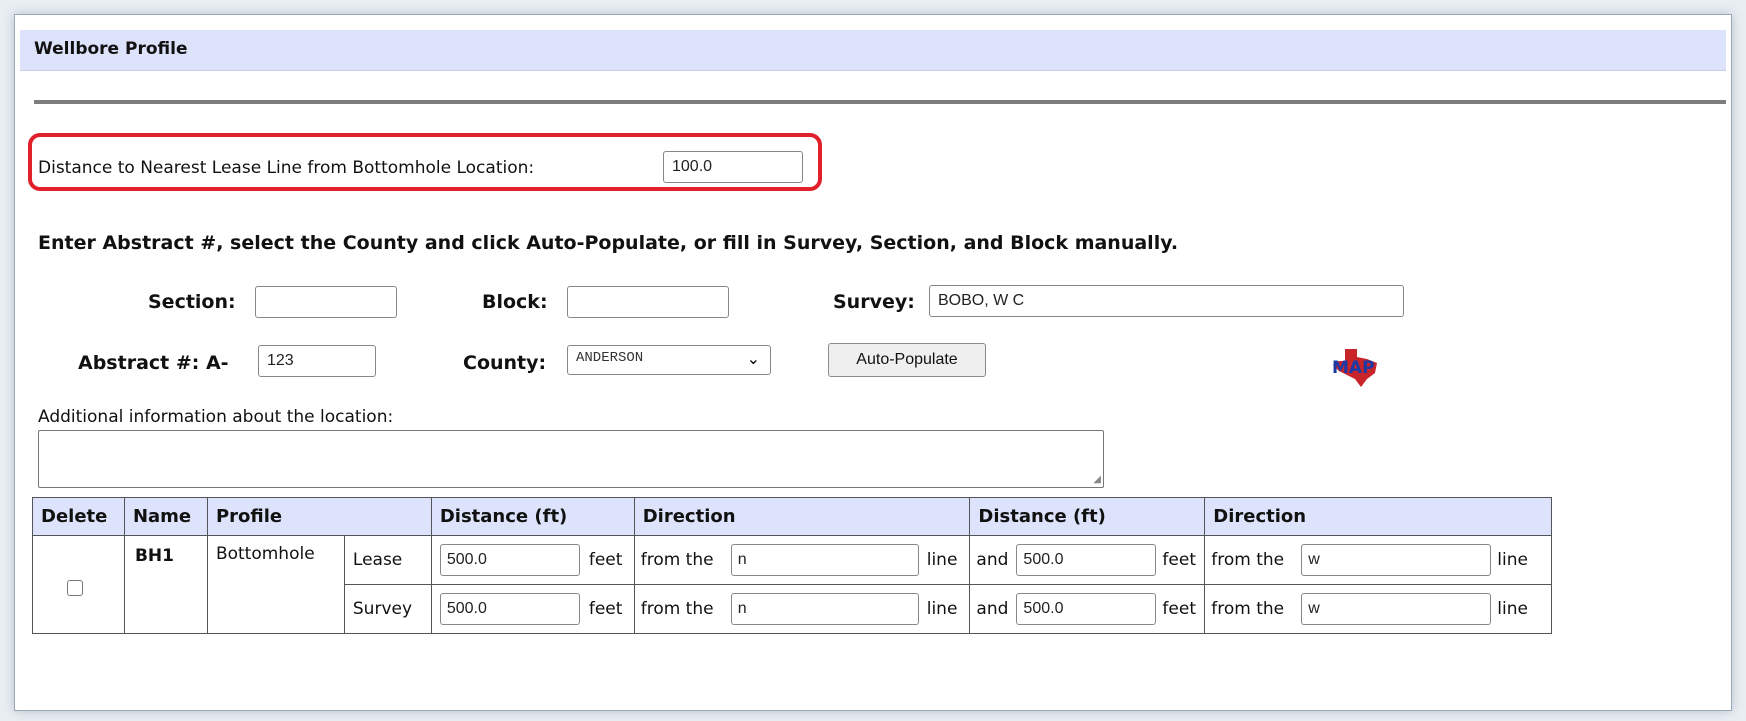 This screenshot has width=1746, height=721. Describe the element at coordinates (1166, 301) in the screenshot. I see `survey-input` at that location.